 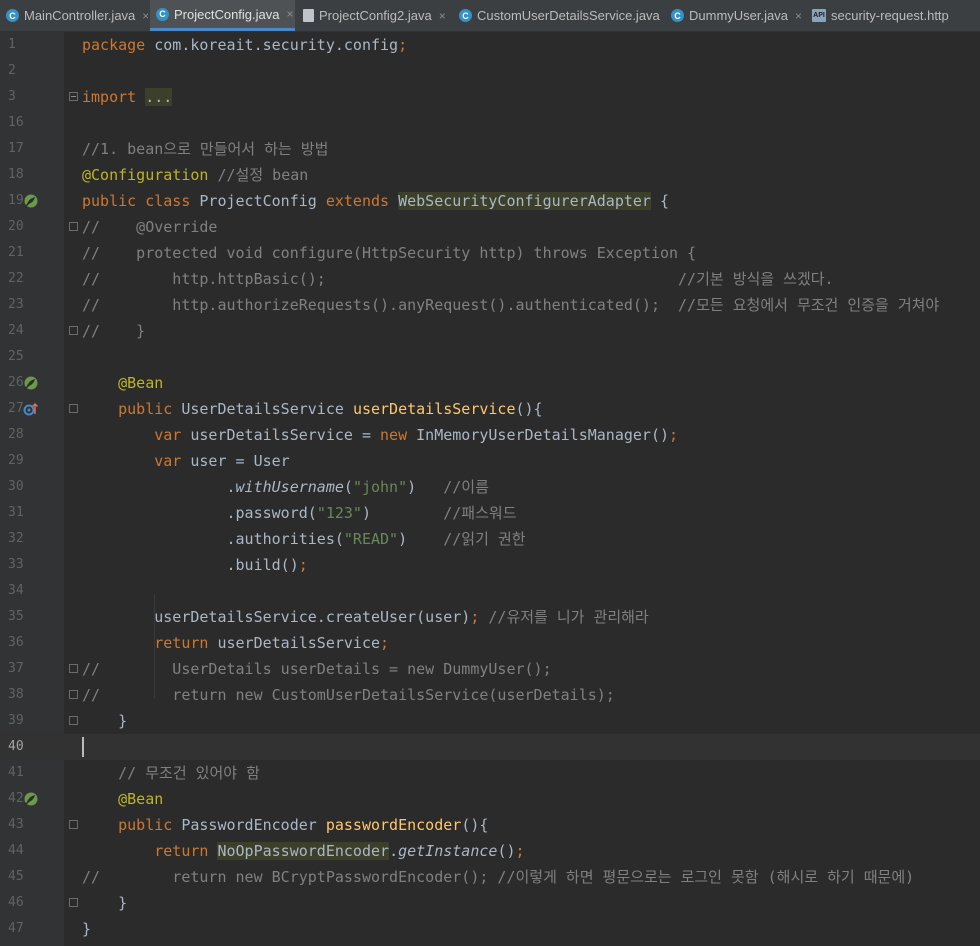 What do you see at coordinates (490, 357) in the screenshot?
I see `code-line: 25` at bounding box center [490, 357].